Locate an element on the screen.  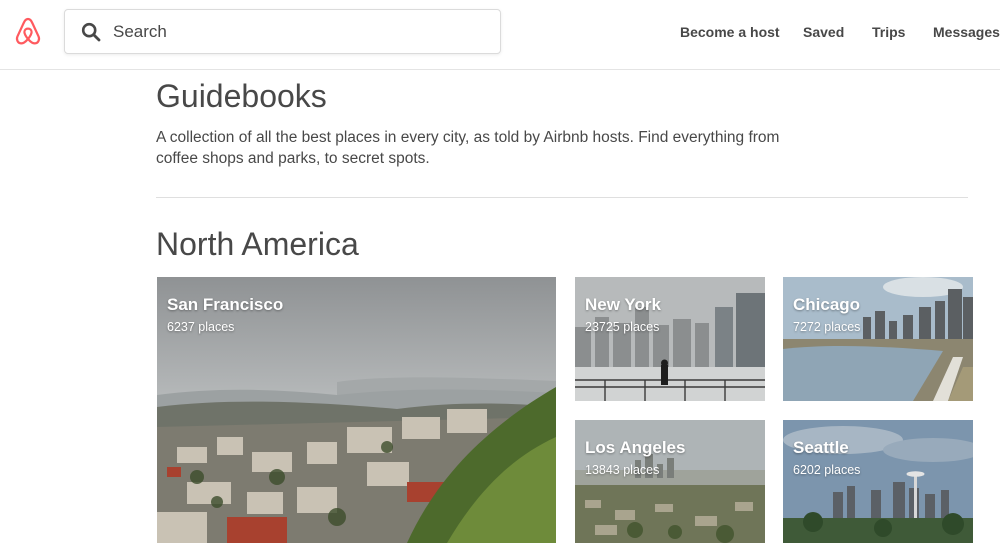
section-title: North America is located at coordinates (257, 244).